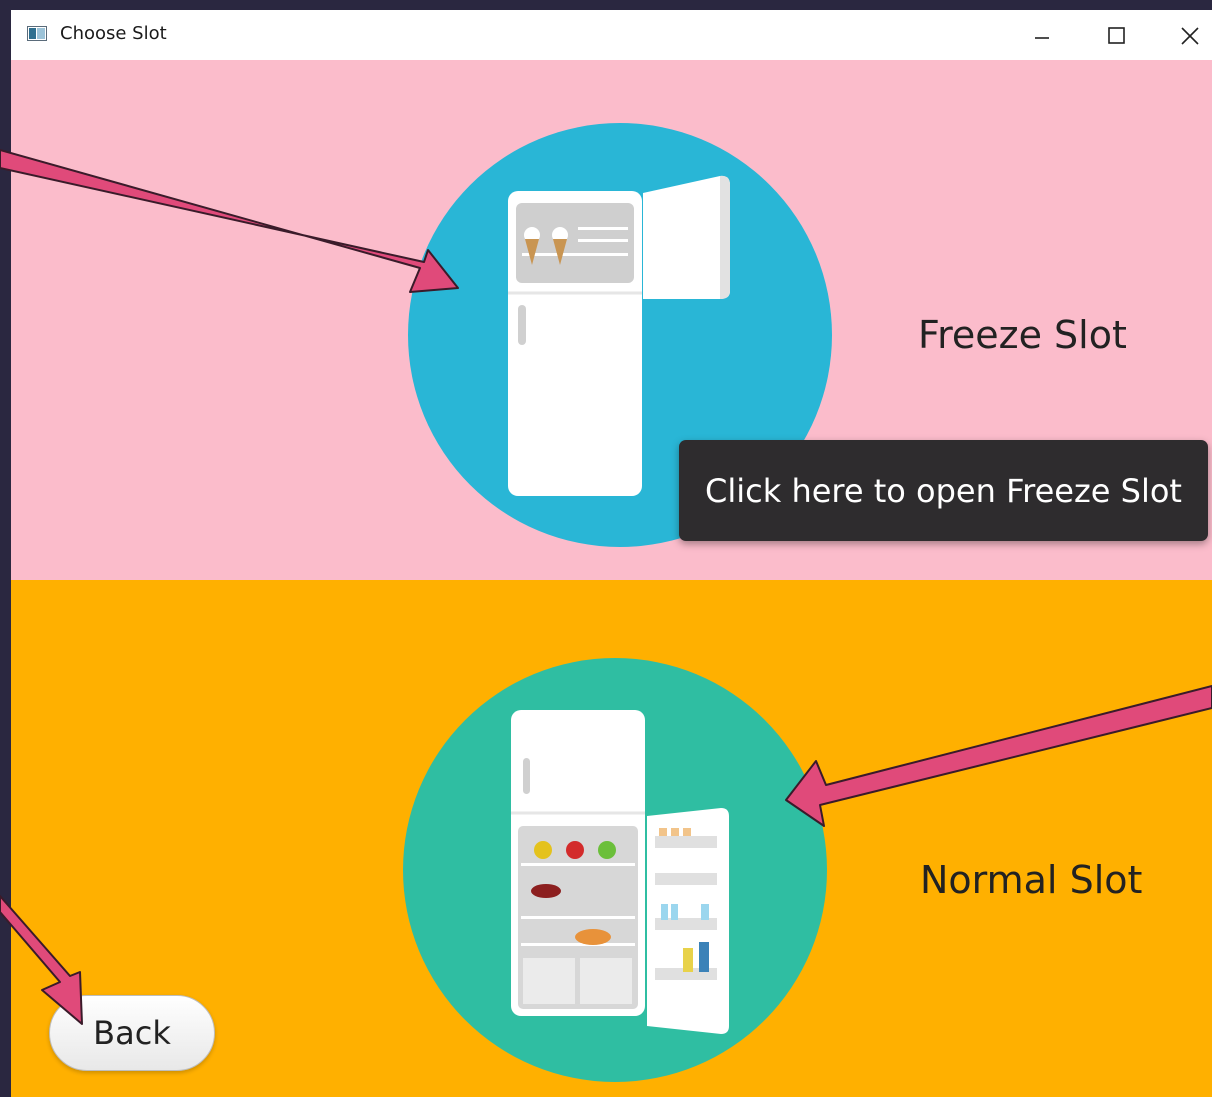 The image size is (1212, 1097). What do you see at coordinates (943, 490) in the screenshot?
I see `freeze-slot-tooltip: Click here to open Freeze Slot` at bounding box center [943, 490].